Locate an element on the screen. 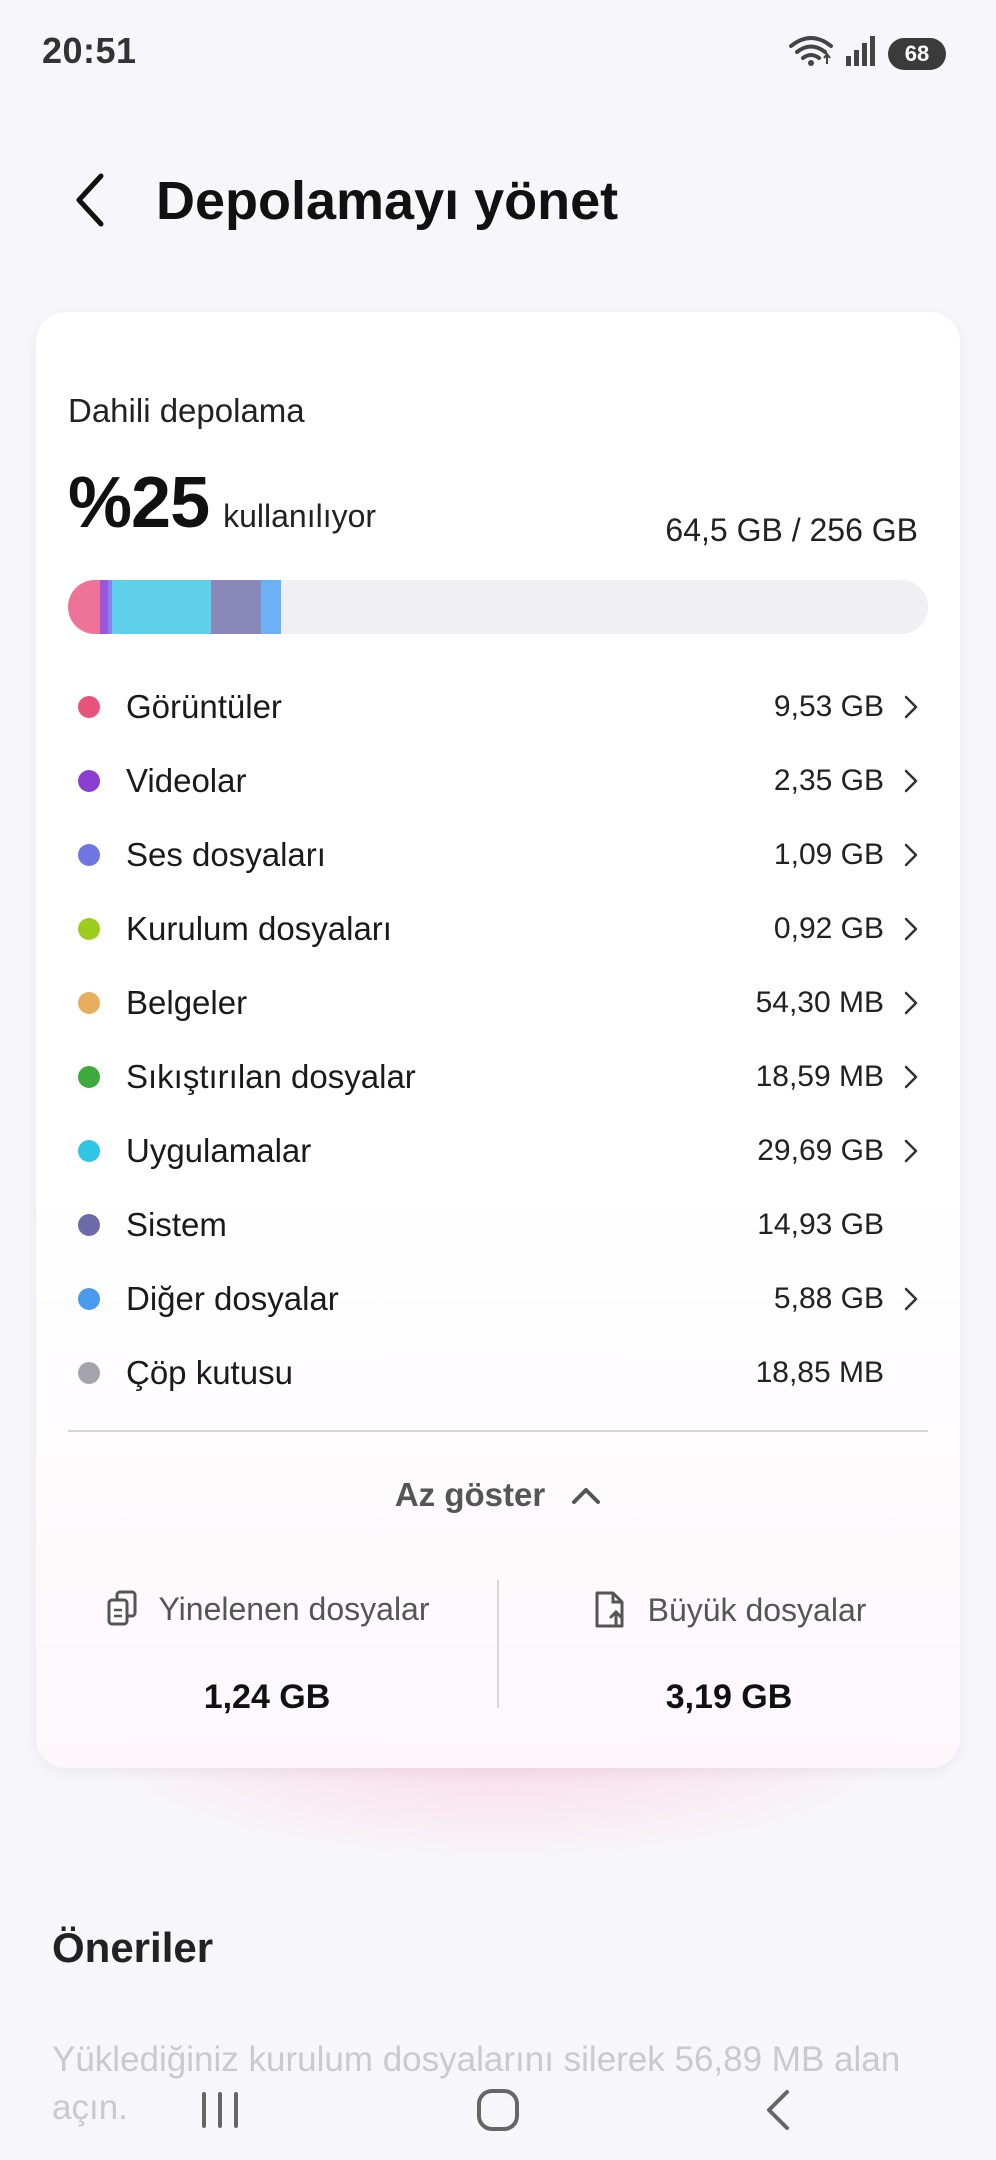  storage-label: Dahili depolama is located at coordinates (186, 410).